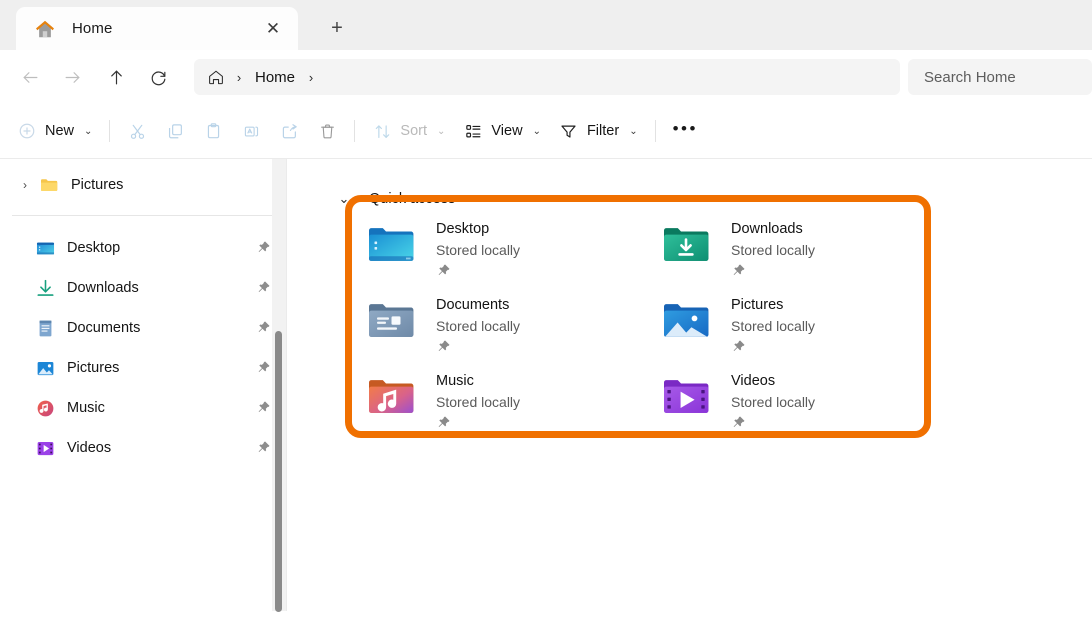  What do you see at coordinates (143, 368) in the screenshot?
I see `sidebar-item-pictures: Pictures` at bounding box center [143, 368].